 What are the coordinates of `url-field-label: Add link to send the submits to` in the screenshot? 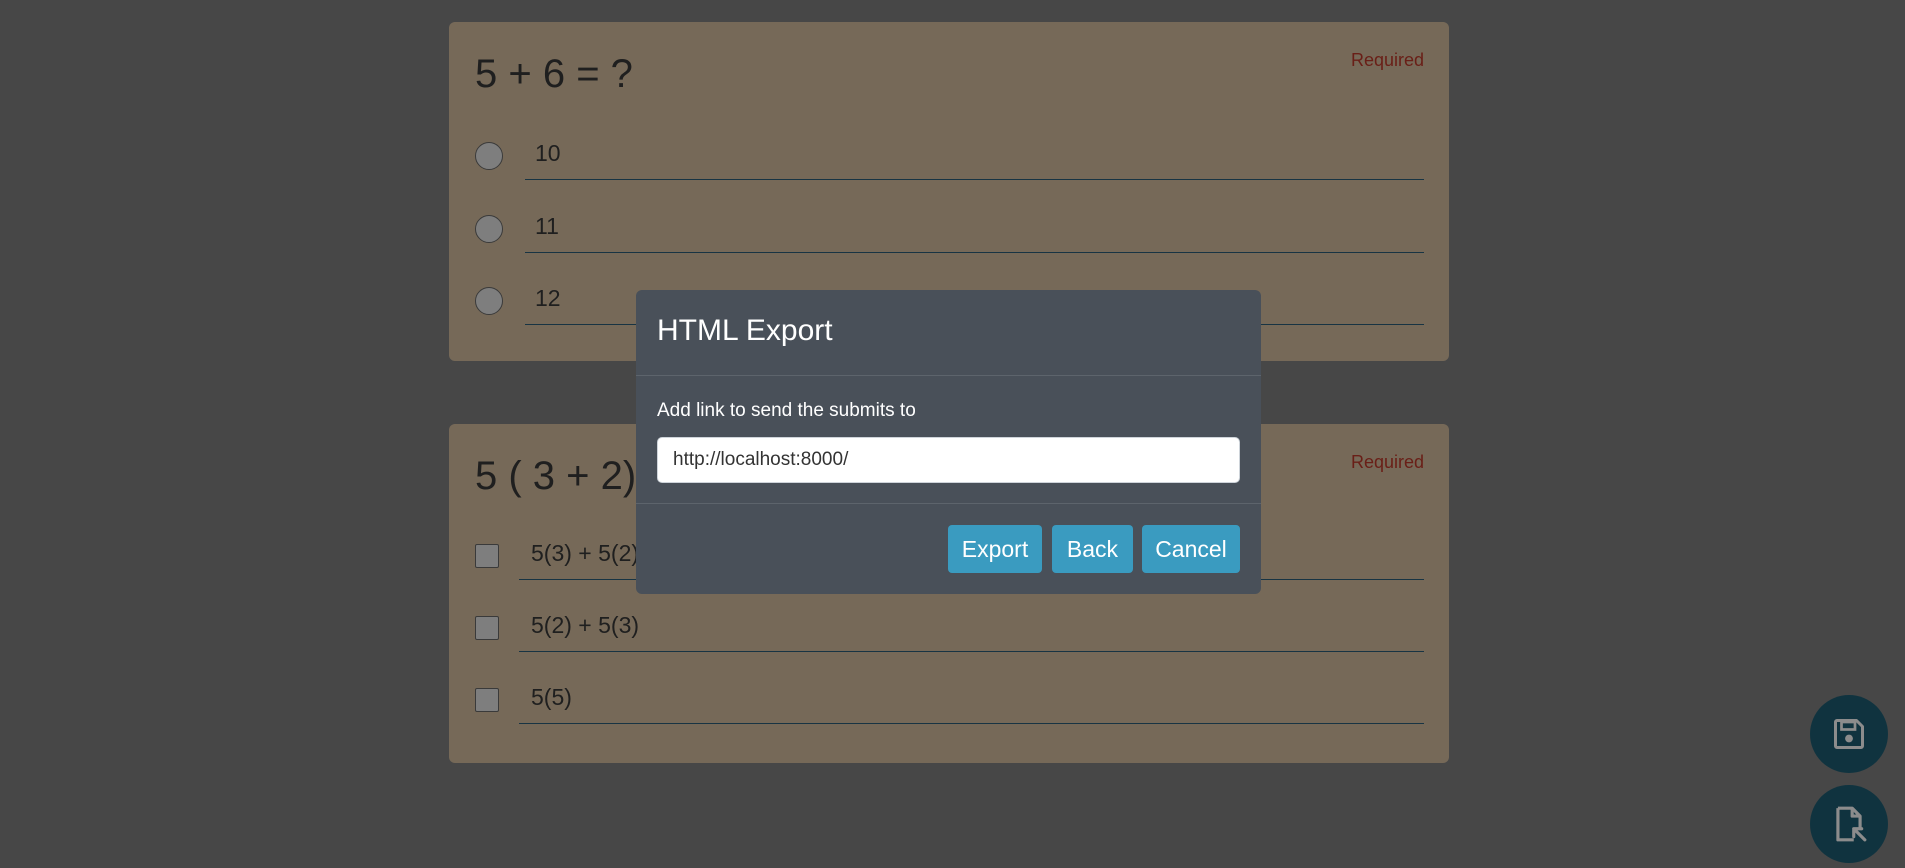 It's located at (786, 410).